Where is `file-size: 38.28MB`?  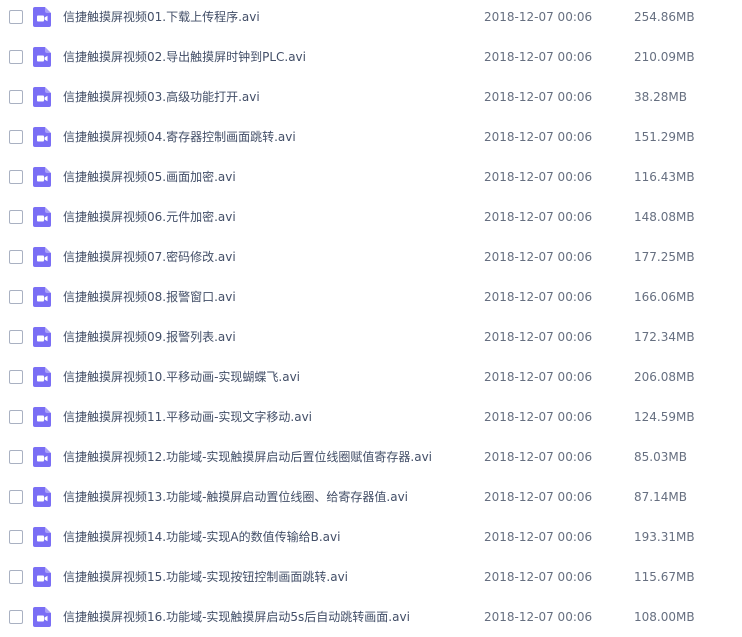
file-size: 38.28MB is located at coordinates (660, 97).